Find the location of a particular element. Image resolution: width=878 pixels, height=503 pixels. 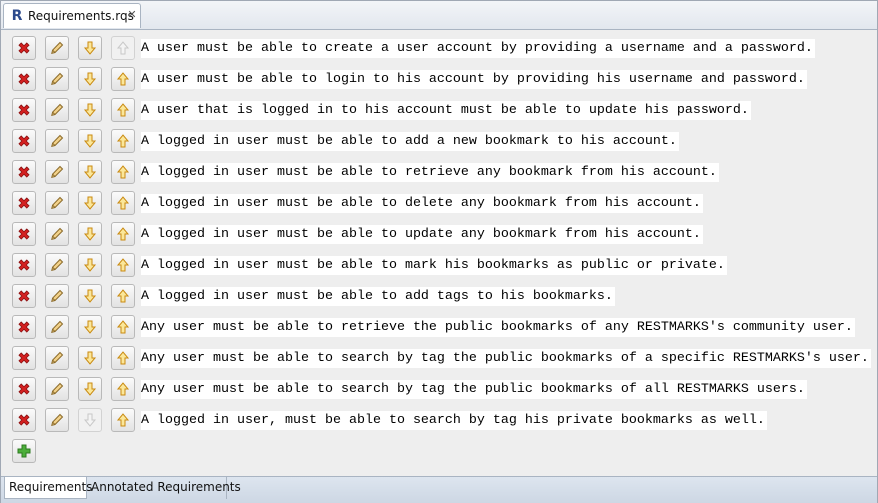

tab-requirements: Requirements is located at coordinates (48, 488).